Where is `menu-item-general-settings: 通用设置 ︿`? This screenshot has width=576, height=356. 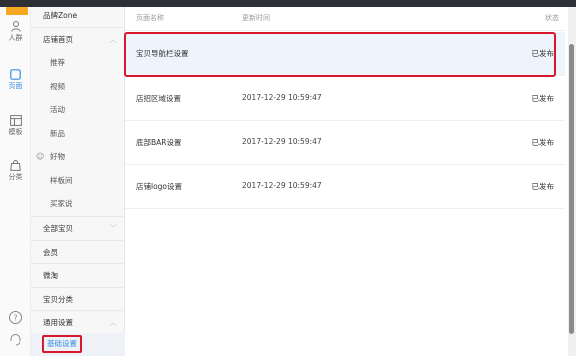 menu-item-general-settings: 通用设置 ︿ is located at coordinates (78, 321).